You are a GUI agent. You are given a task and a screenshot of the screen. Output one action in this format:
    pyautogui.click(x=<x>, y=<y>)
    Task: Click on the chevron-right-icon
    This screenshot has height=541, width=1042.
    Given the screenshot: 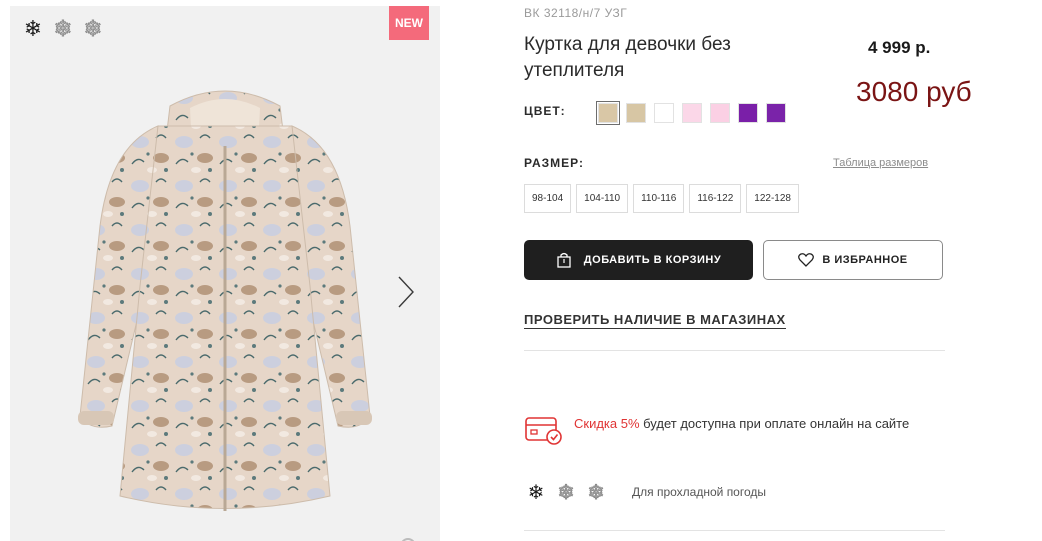 What is the action you would take?
    pyautogui.click(x=406, y=292)
    